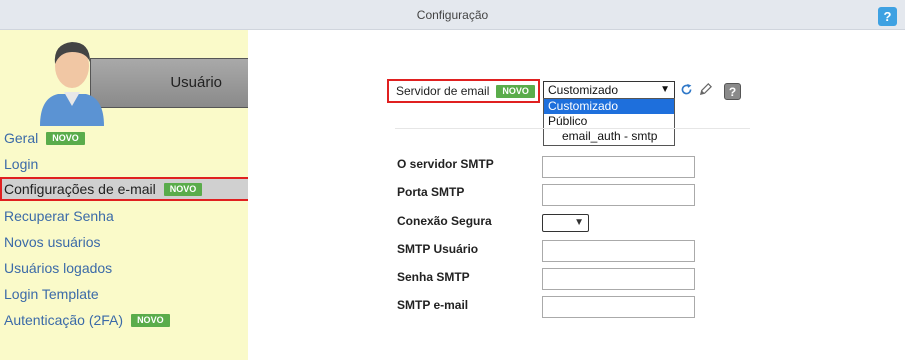  What do you see at coordinates (618, 307) in the screenshot?
I see `smtp-email-input` at bounding box center [618, 307].